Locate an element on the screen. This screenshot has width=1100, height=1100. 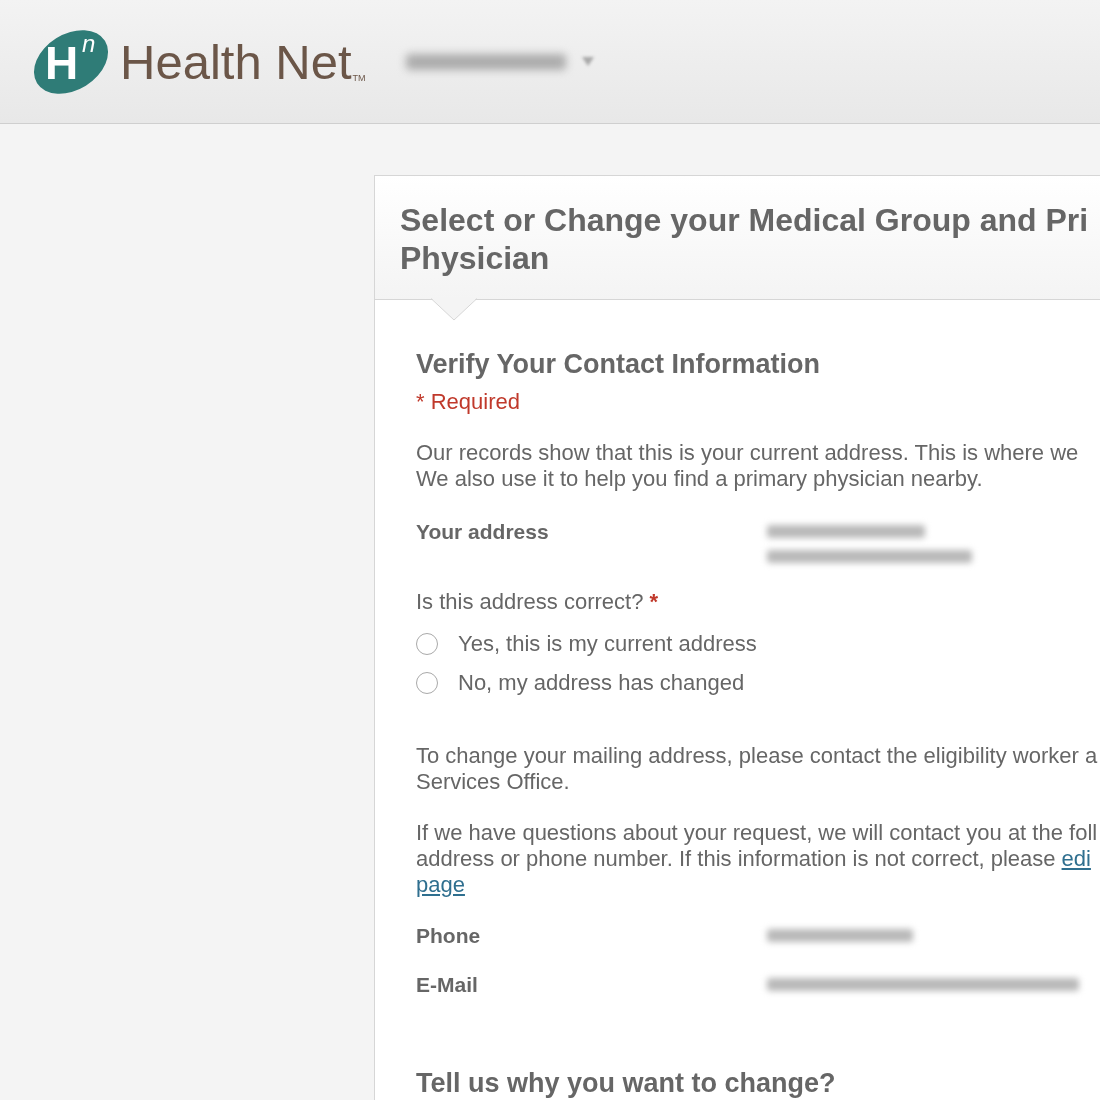
trademark-mark: TM is located at coordinates (359, 78).